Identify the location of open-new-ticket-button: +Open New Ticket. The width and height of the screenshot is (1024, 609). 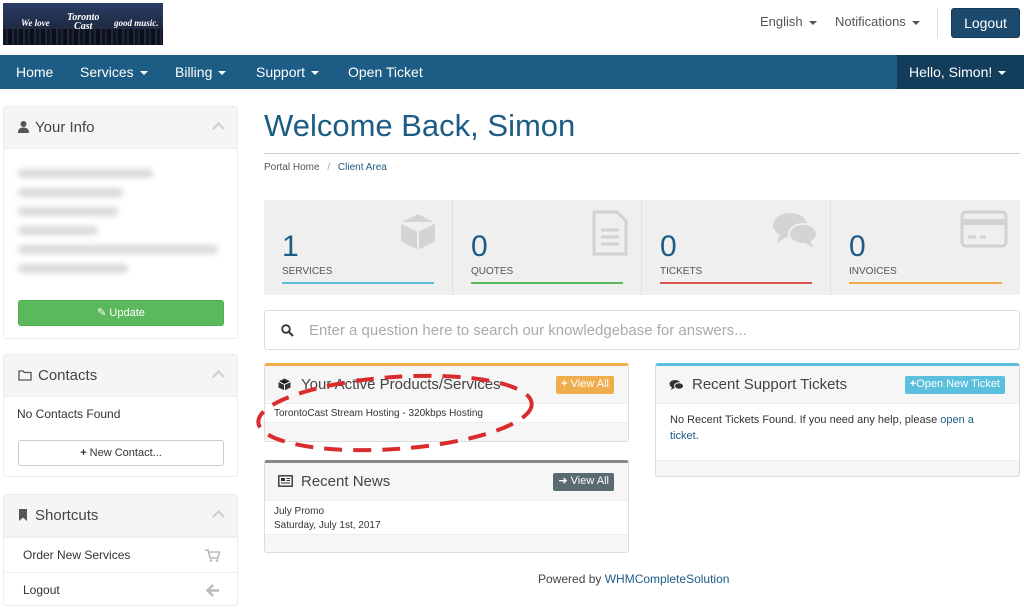
(954, 385).